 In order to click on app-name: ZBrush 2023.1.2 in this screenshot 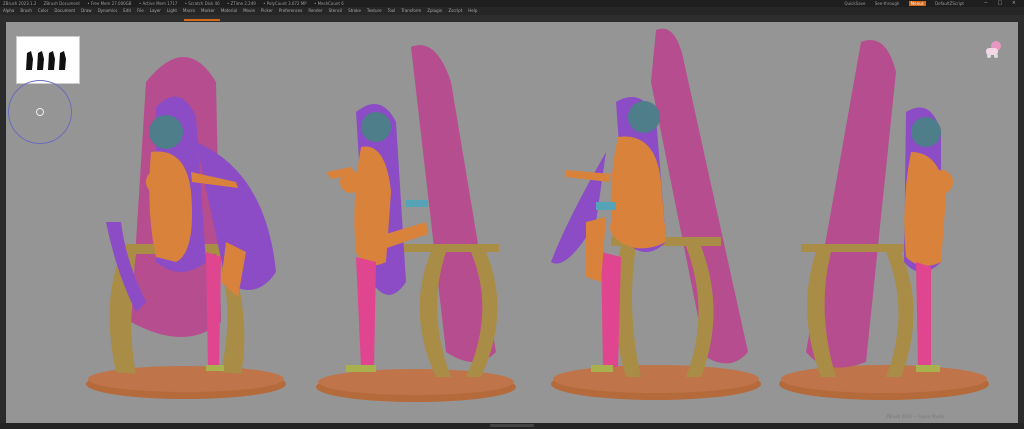, I will do `click(20, 3)`.